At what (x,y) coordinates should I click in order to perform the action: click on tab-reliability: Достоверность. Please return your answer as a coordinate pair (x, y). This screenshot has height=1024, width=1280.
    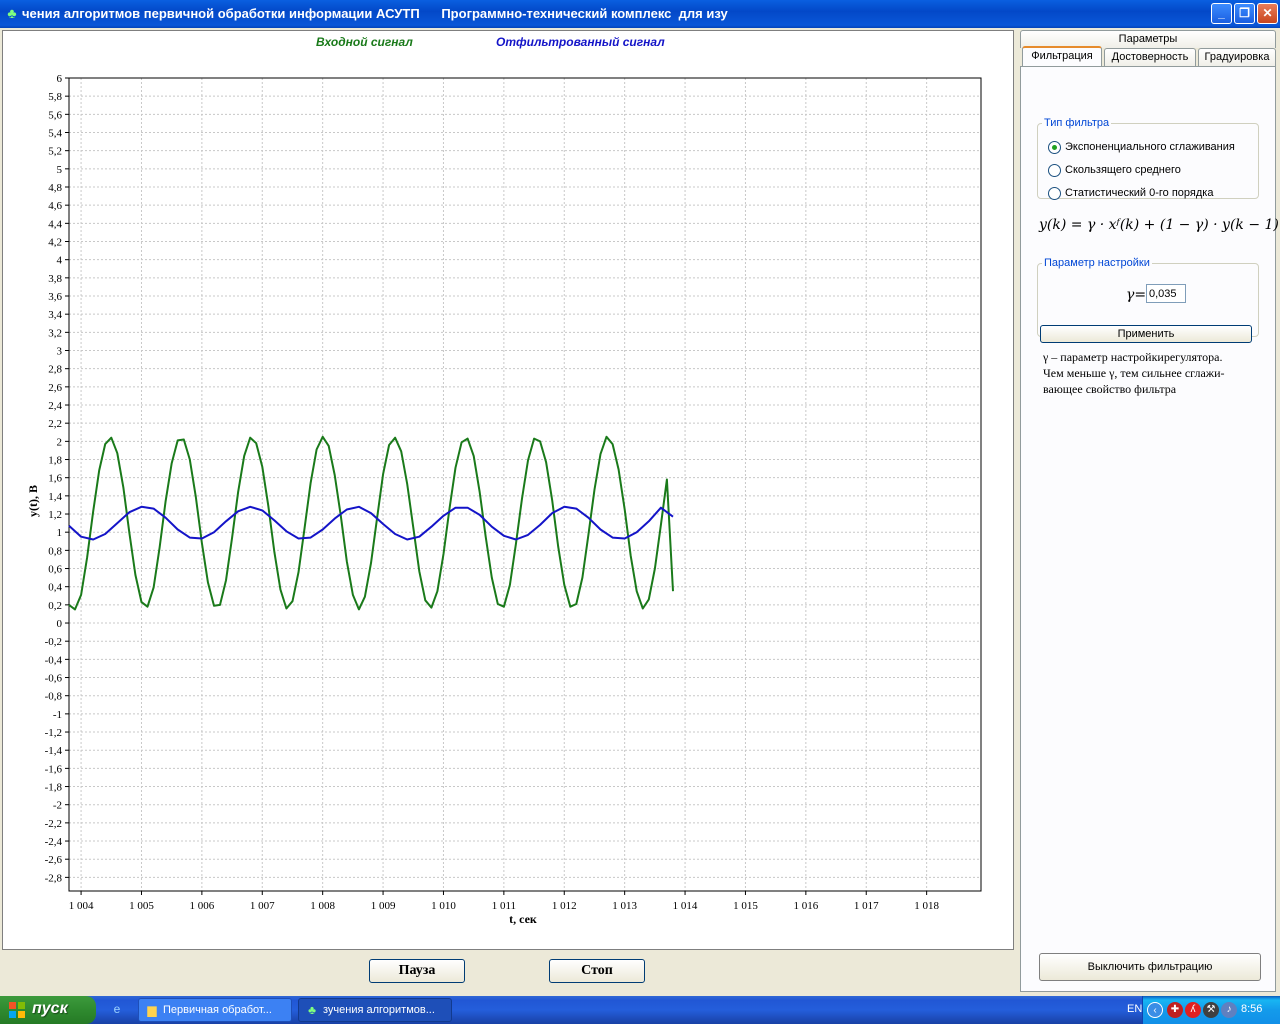
    Looking at the image, I should click on (1150, 57).